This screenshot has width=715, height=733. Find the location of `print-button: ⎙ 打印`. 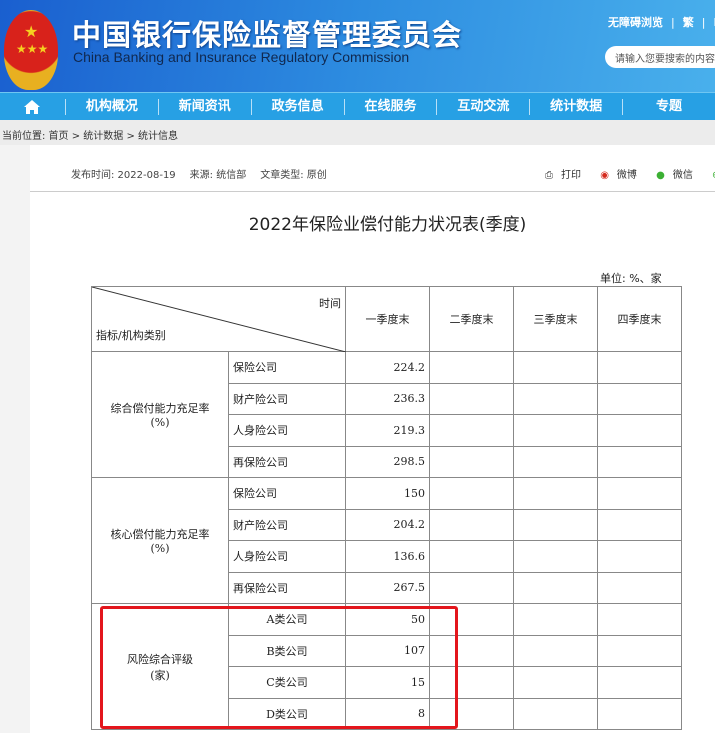

print-button: ⎙ 打印 is located at coordinates (567, 175).